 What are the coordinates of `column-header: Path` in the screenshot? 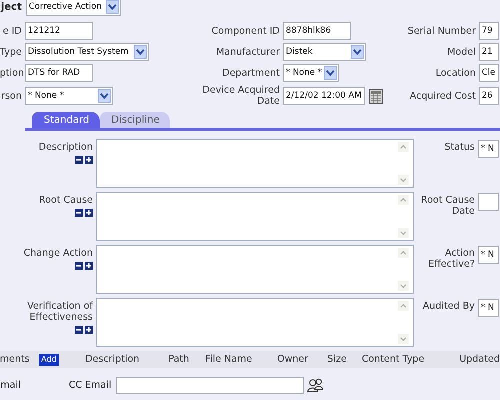 It's located at (179, 359).